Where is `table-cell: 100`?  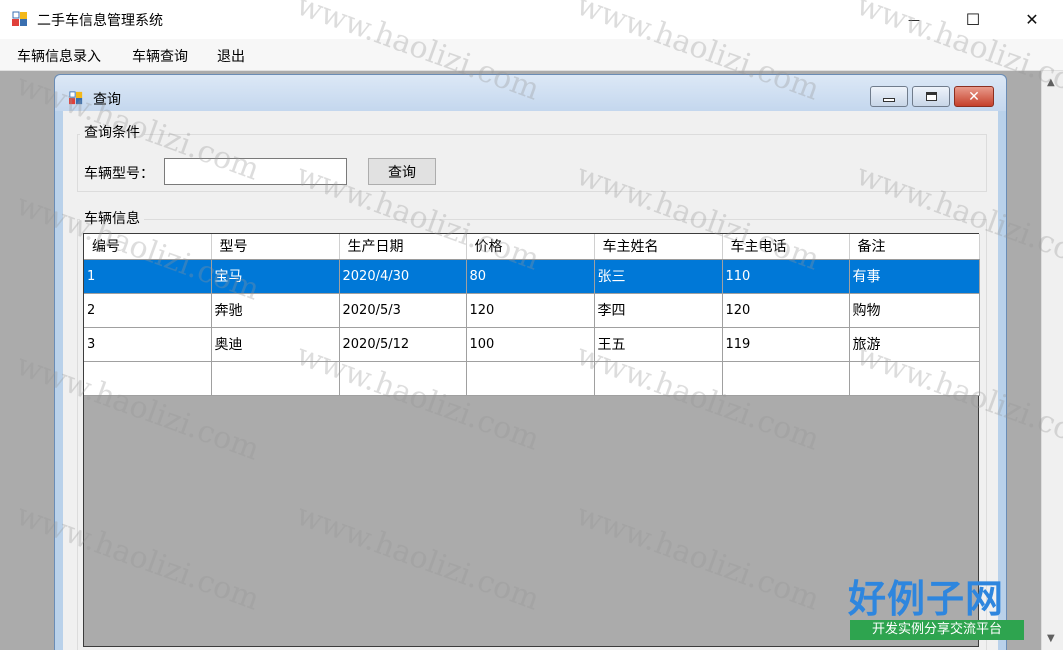 table-cell: 100 is located at coordinates (530, 344).